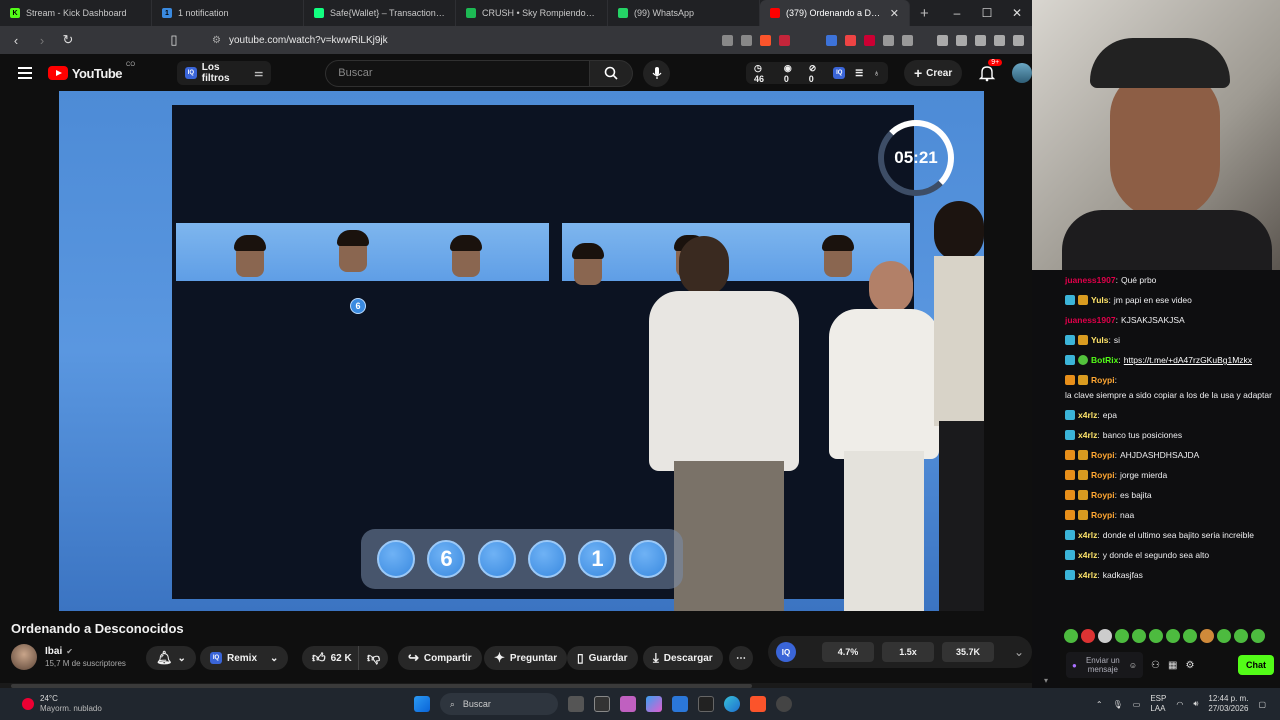 The height and width of the screenshot is (720, 1280). Describe the element at coordinates (999, 40) in the screenshot. I see `download-icon` at that location.